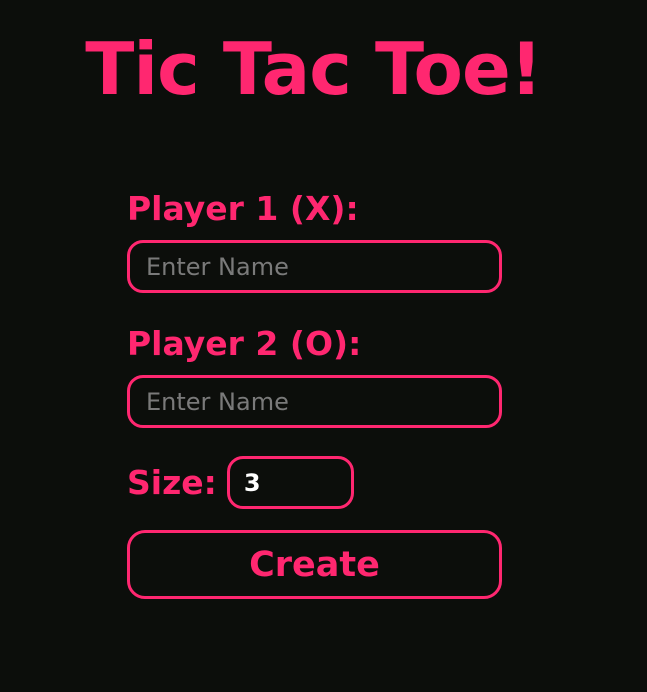 The height and width of the screenshot is (692, 647). What do you see at coordinates (314, 564) in the screenshot?
I see `create-button: Create` at bounding box center [314, 564].